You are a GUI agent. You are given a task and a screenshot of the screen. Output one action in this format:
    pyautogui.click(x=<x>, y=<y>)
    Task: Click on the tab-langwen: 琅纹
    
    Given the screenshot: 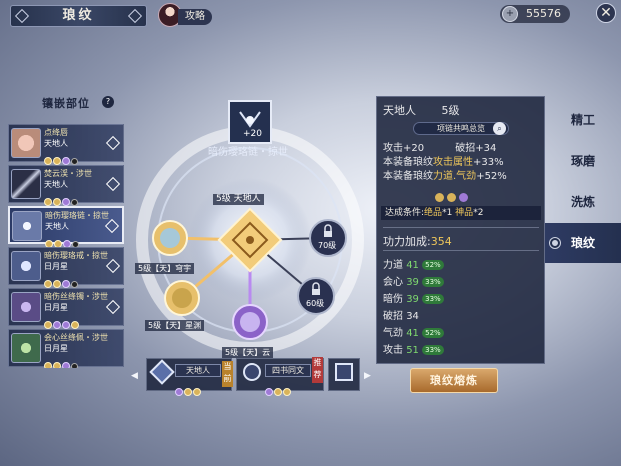 What is the action you would take?
    pyautogui.click(x=583, y=243)
    